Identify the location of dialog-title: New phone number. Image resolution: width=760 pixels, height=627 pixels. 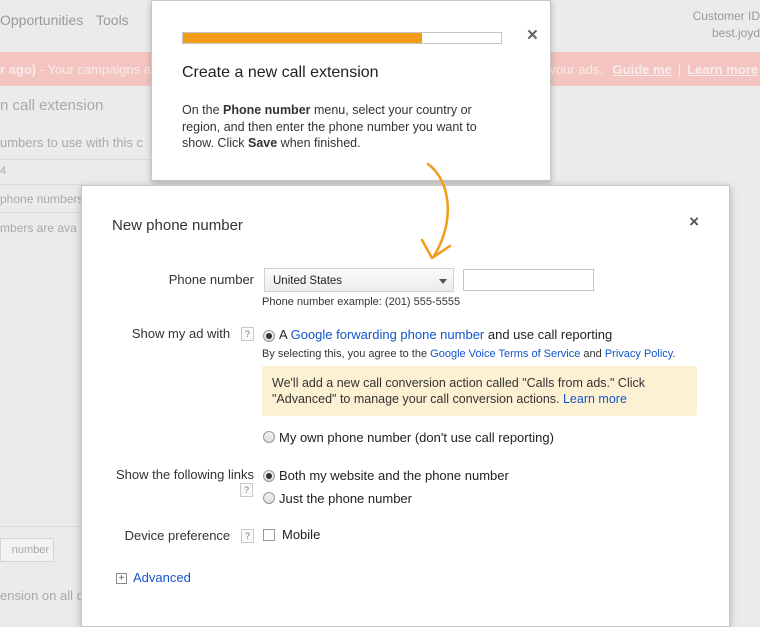
(177, 225).